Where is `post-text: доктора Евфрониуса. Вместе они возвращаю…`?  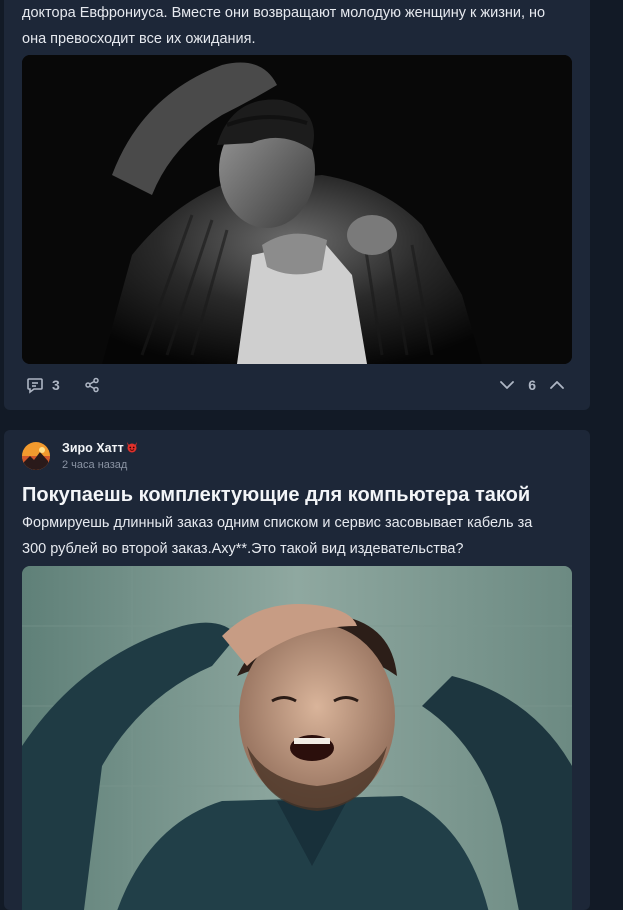
post-text: доктора Евфрониуса. Вместе они возвращаю… is located at coordinates (297, 26).